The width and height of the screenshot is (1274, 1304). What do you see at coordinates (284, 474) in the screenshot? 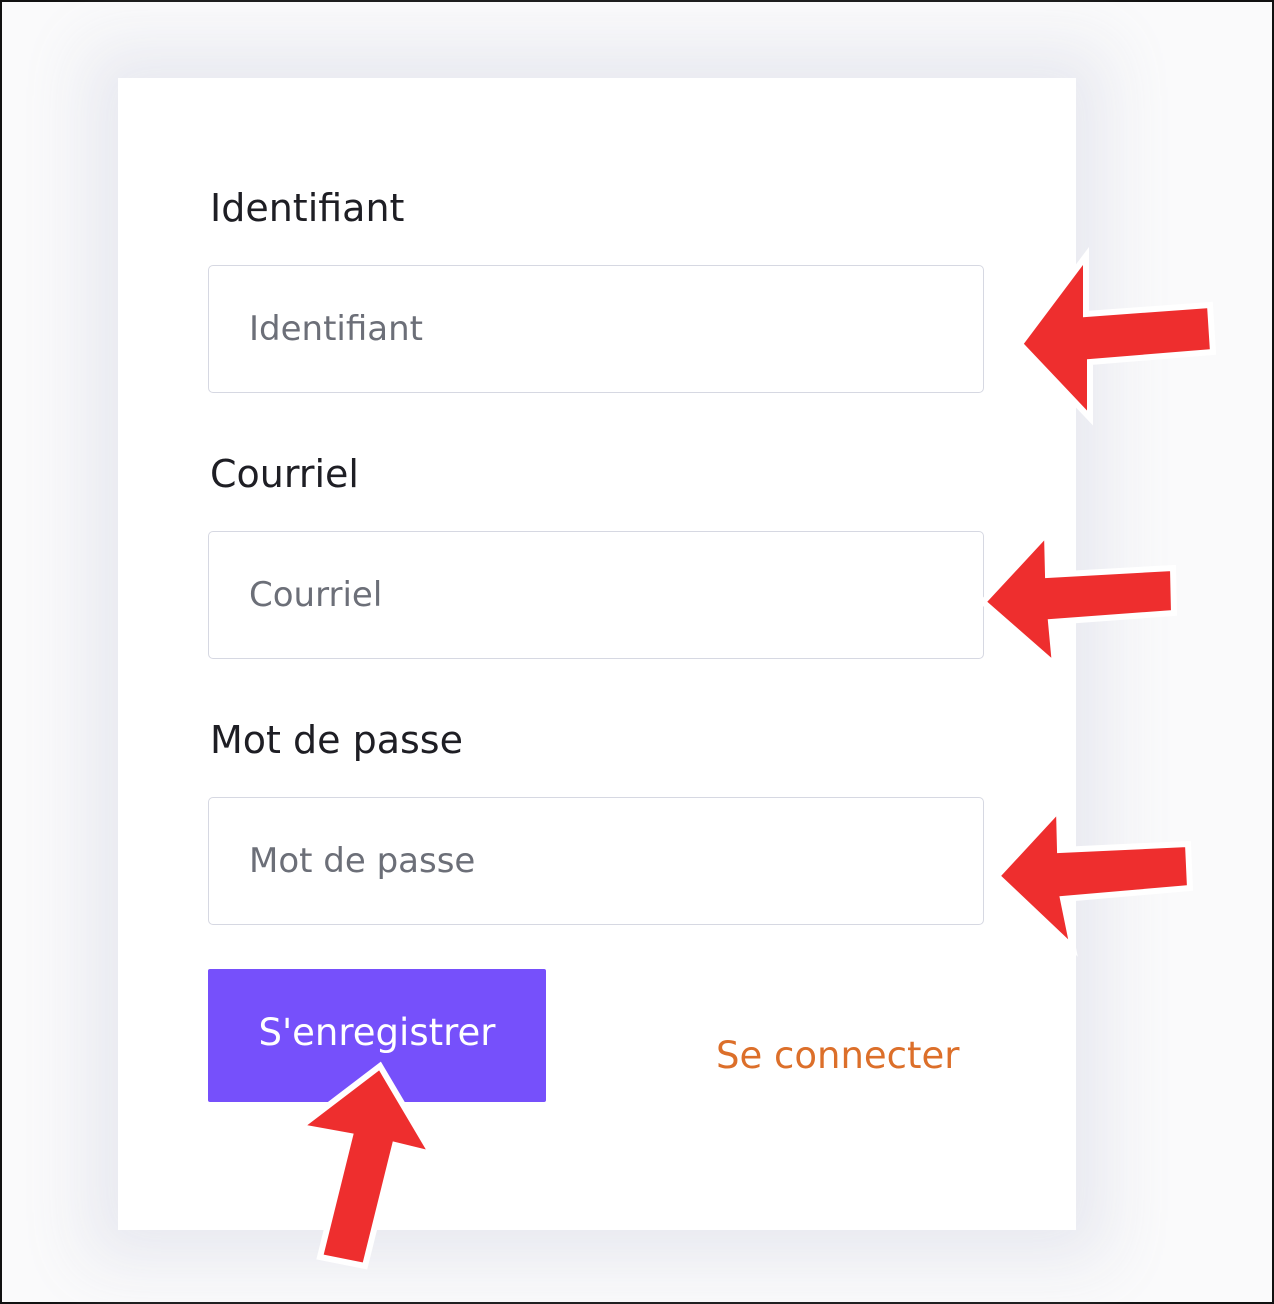
I see `email-label: Courriel` at bounding box center [284, 474].